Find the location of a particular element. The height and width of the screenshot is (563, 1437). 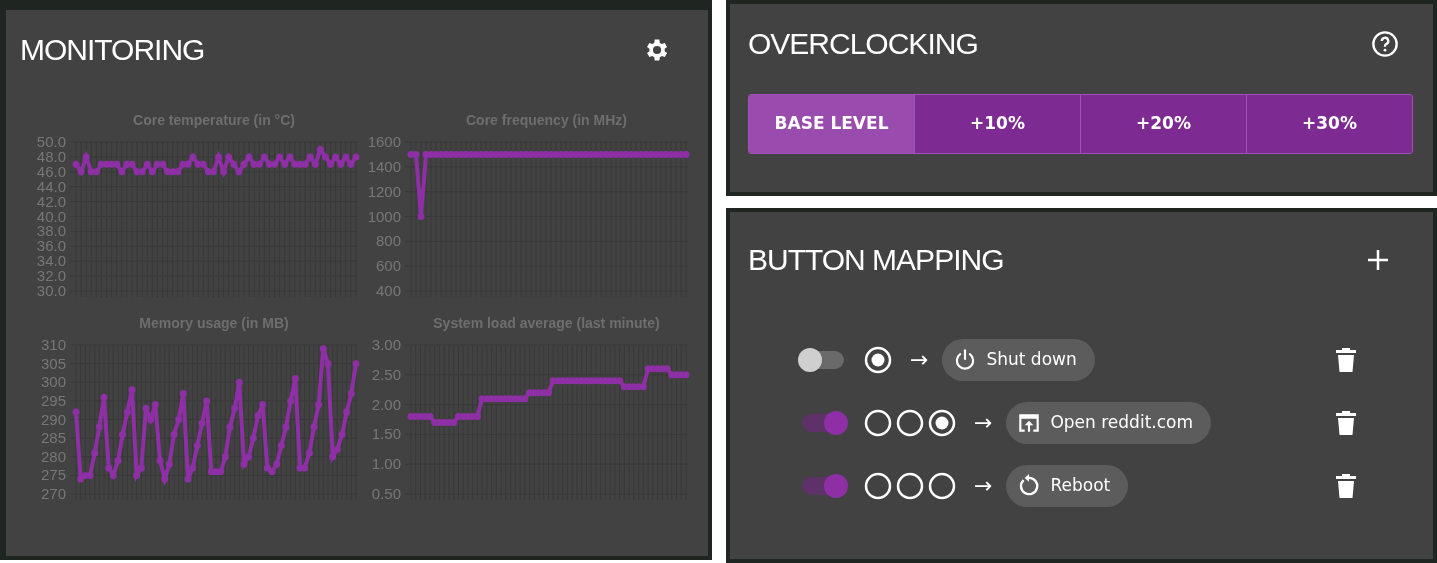

level-option: BASE LEVEL is located at coordinates (831, 124).